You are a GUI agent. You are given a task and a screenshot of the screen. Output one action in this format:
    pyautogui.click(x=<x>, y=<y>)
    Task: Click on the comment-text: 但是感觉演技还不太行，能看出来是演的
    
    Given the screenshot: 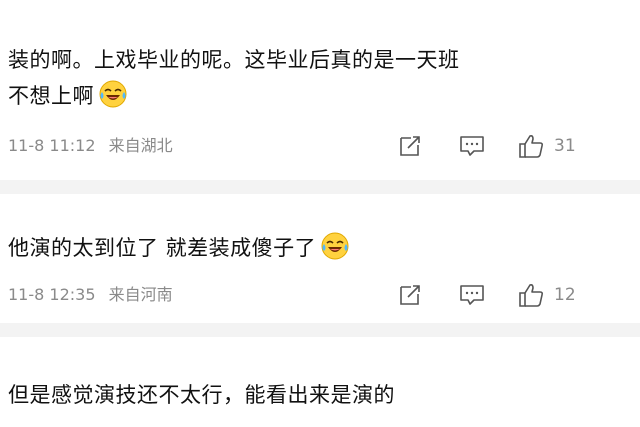 What is the action you would take?
    pyautogui.click(x=304, y=395)
    